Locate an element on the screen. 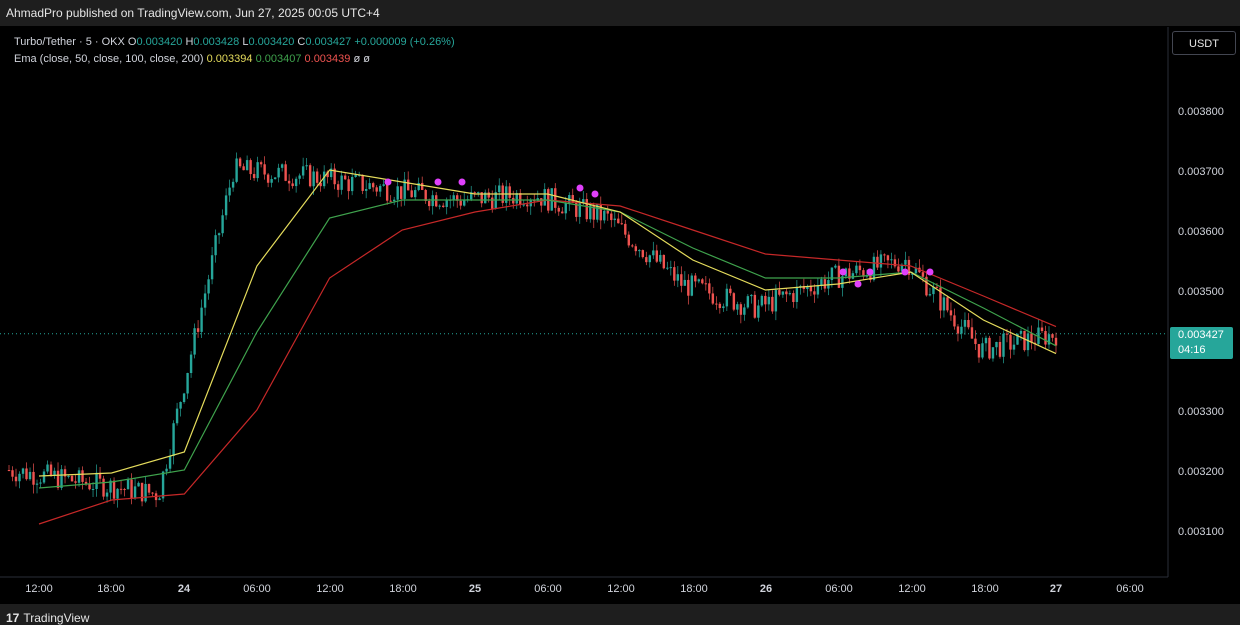 The width and height of the screenshot is (1240, 625). last-price-value: 0.003427 is located at coordinates (1201, 335).